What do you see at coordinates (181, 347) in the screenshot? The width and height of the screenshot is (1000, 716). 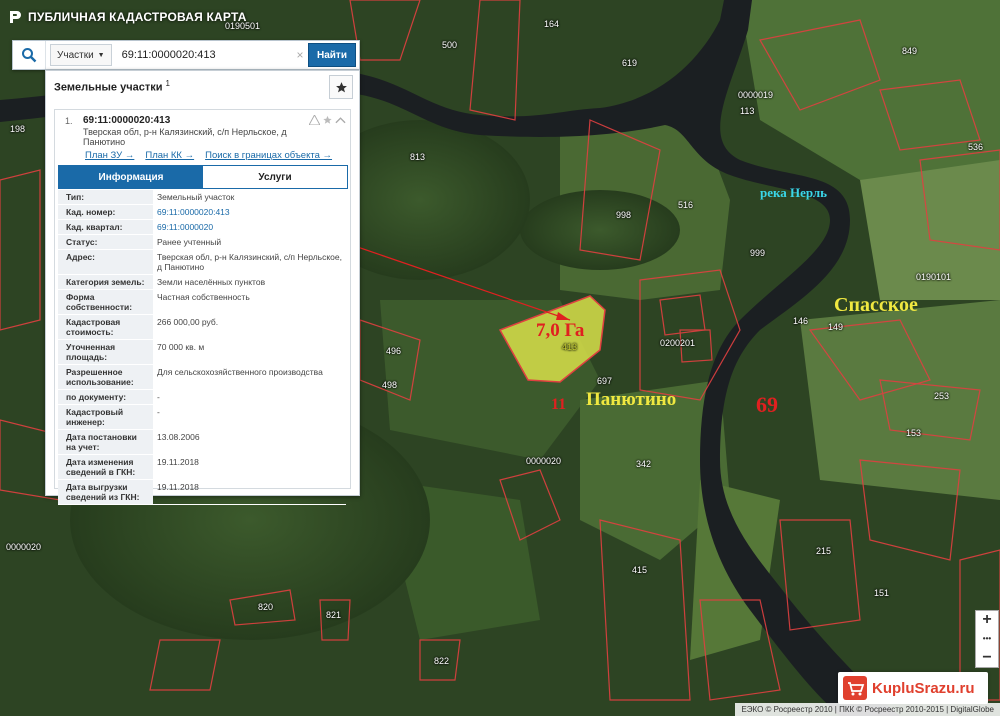 I see `property-value: 70 000 кв. м` at bounding box center [181, 347].